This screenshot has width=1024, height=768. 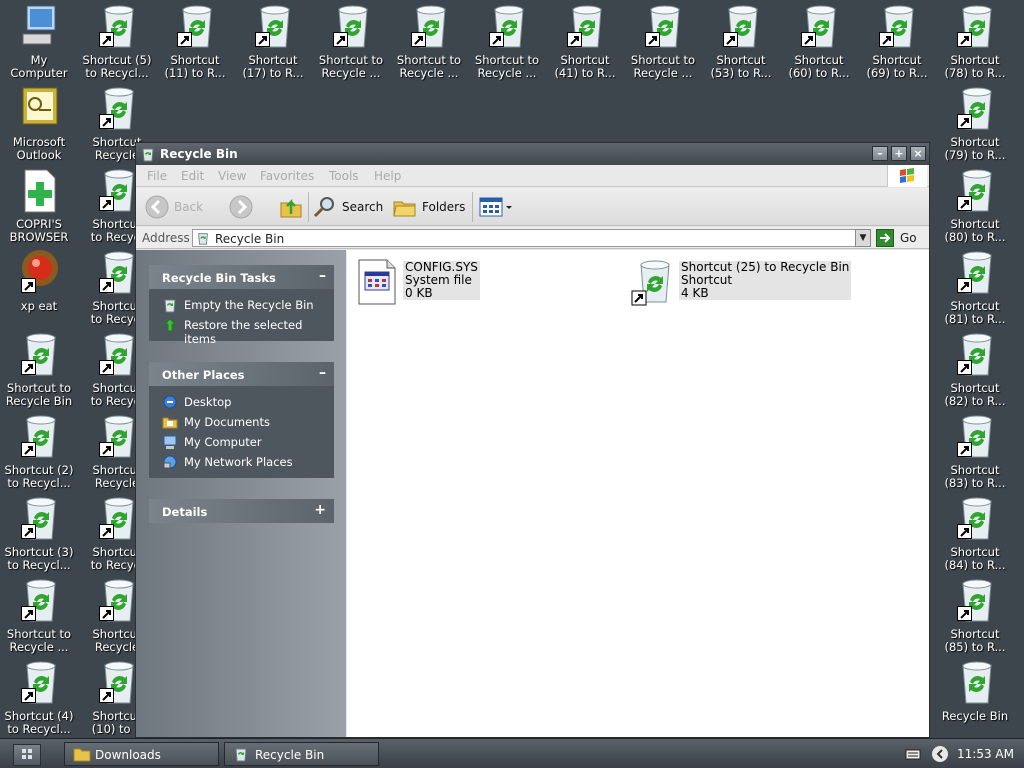 What do you see at coordinates (241, 330) in the screenshot?
I see `restore-items-link: Restore the selected items` at bounding box center [241, 330].